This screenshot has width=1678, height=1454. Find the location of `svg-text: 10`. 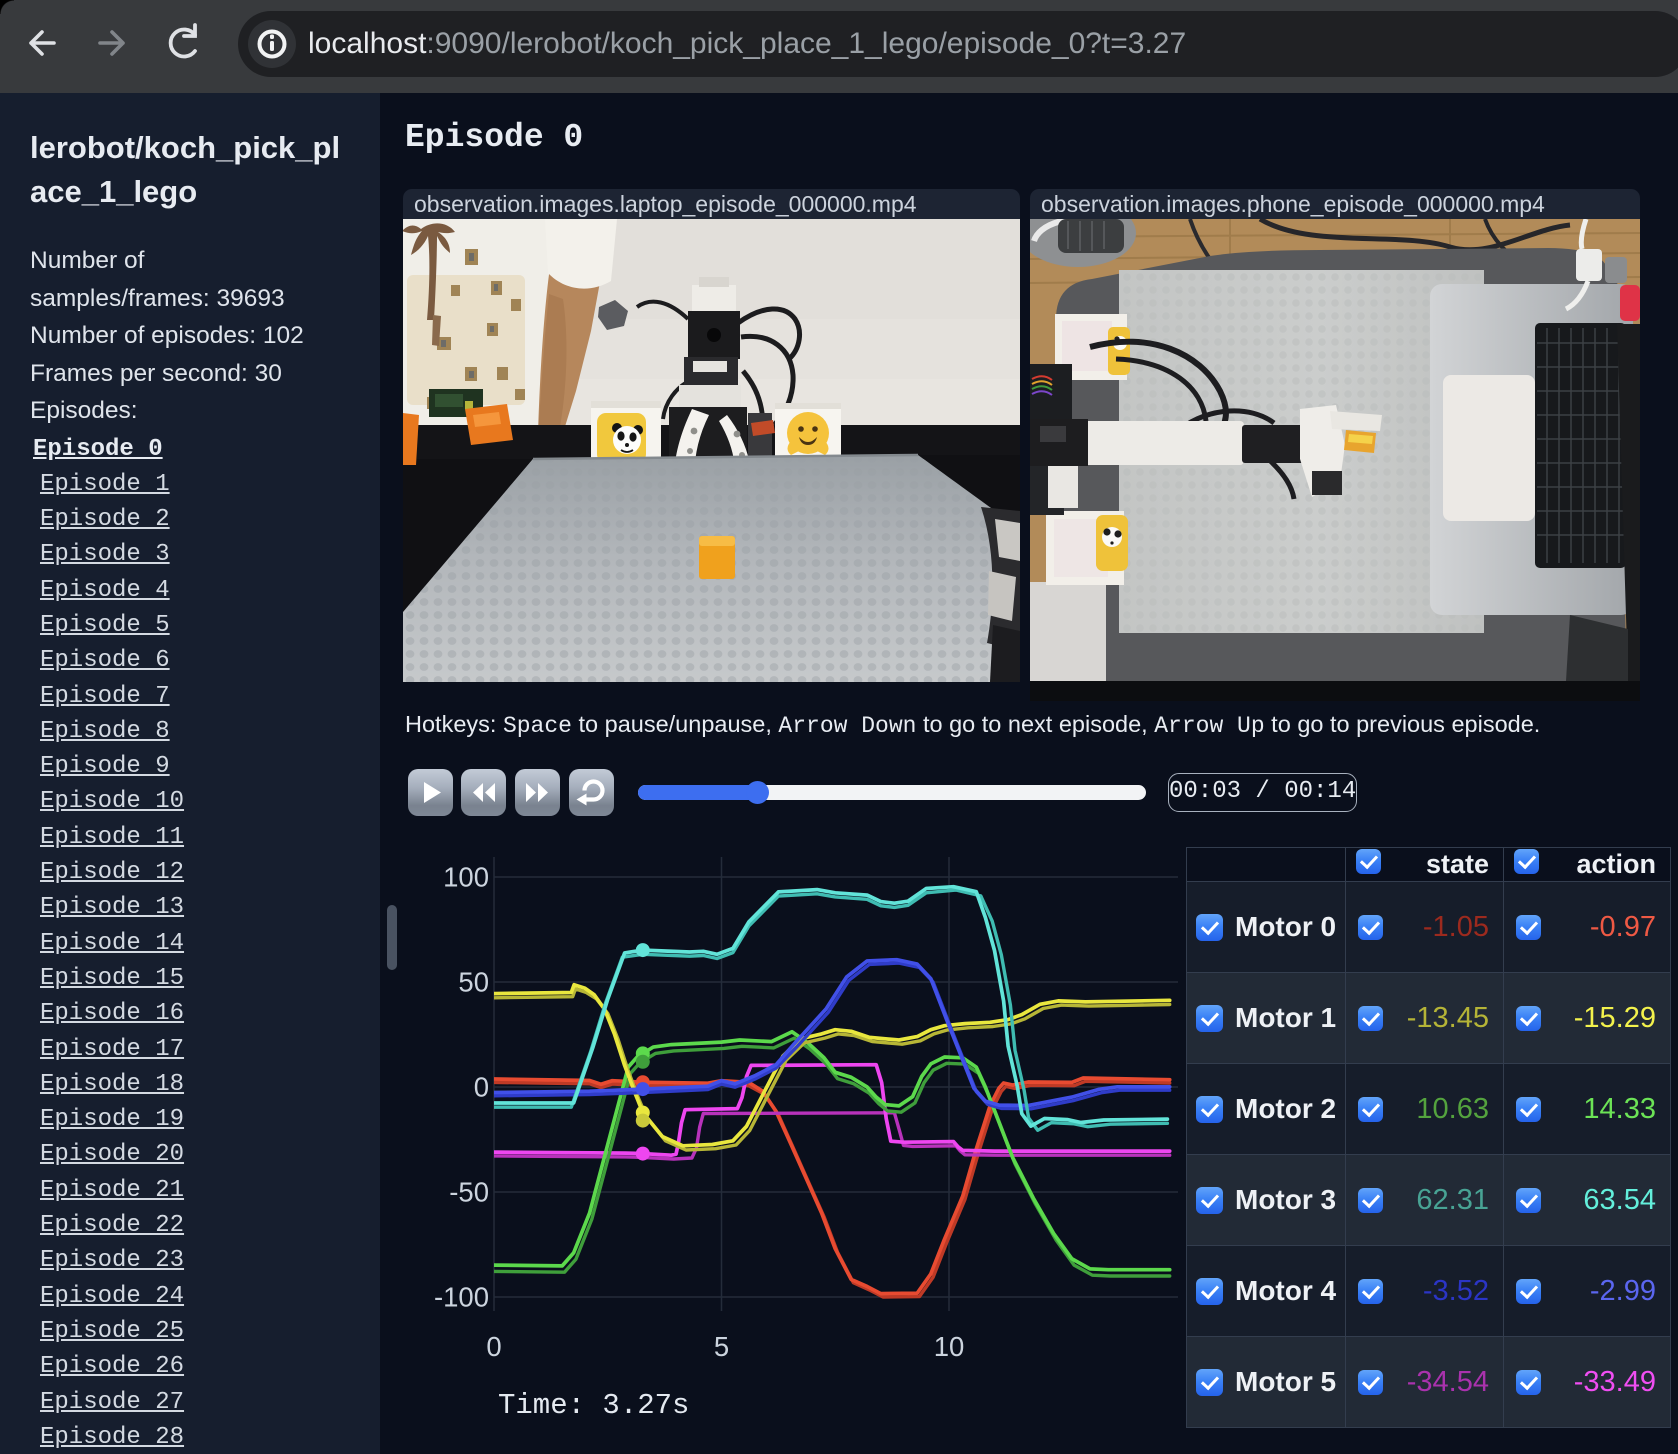

svg-text: 10 is located at coordinates (949, 1346).